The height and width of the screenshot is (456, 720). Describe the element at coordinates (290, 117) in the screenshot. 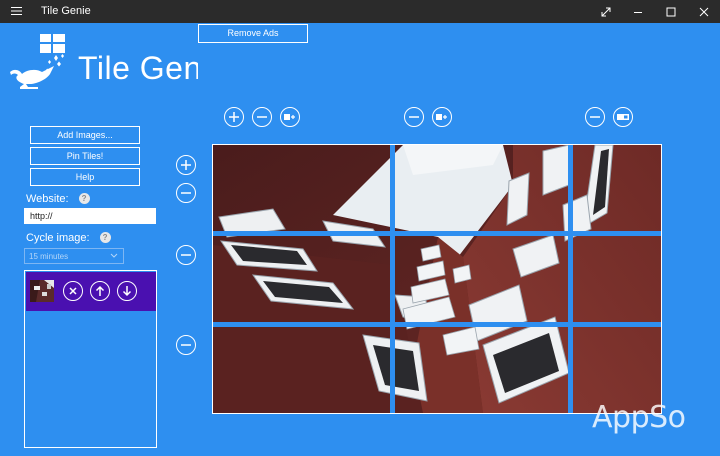

I see `add-wide-tile-icon` at that location.